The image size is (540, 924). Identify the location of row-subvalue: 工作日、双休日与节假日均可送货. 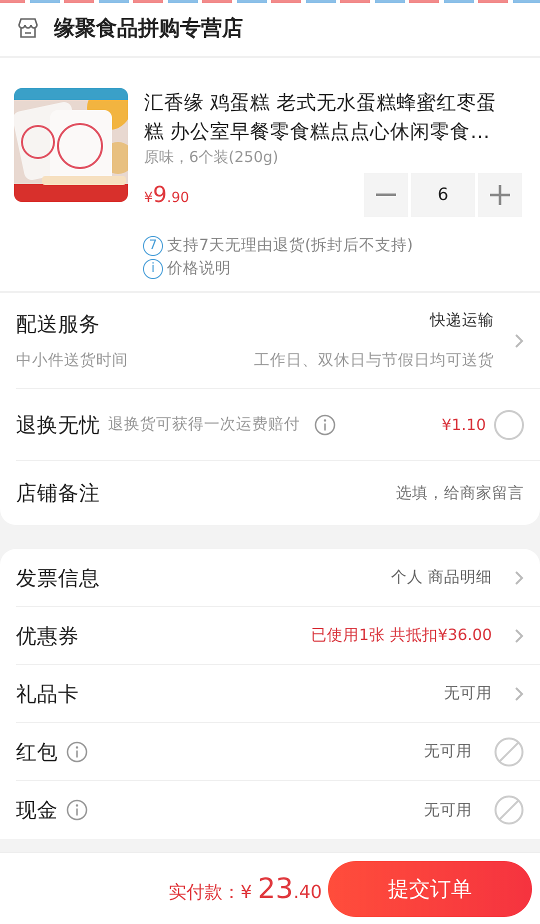
(374, 360).